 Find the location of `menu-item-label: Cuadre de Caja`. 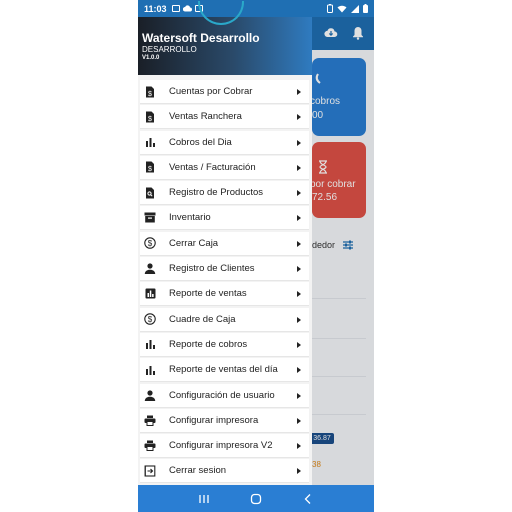

menu-item-label: Cuadre de Caja is located at coordinates (202, 319).